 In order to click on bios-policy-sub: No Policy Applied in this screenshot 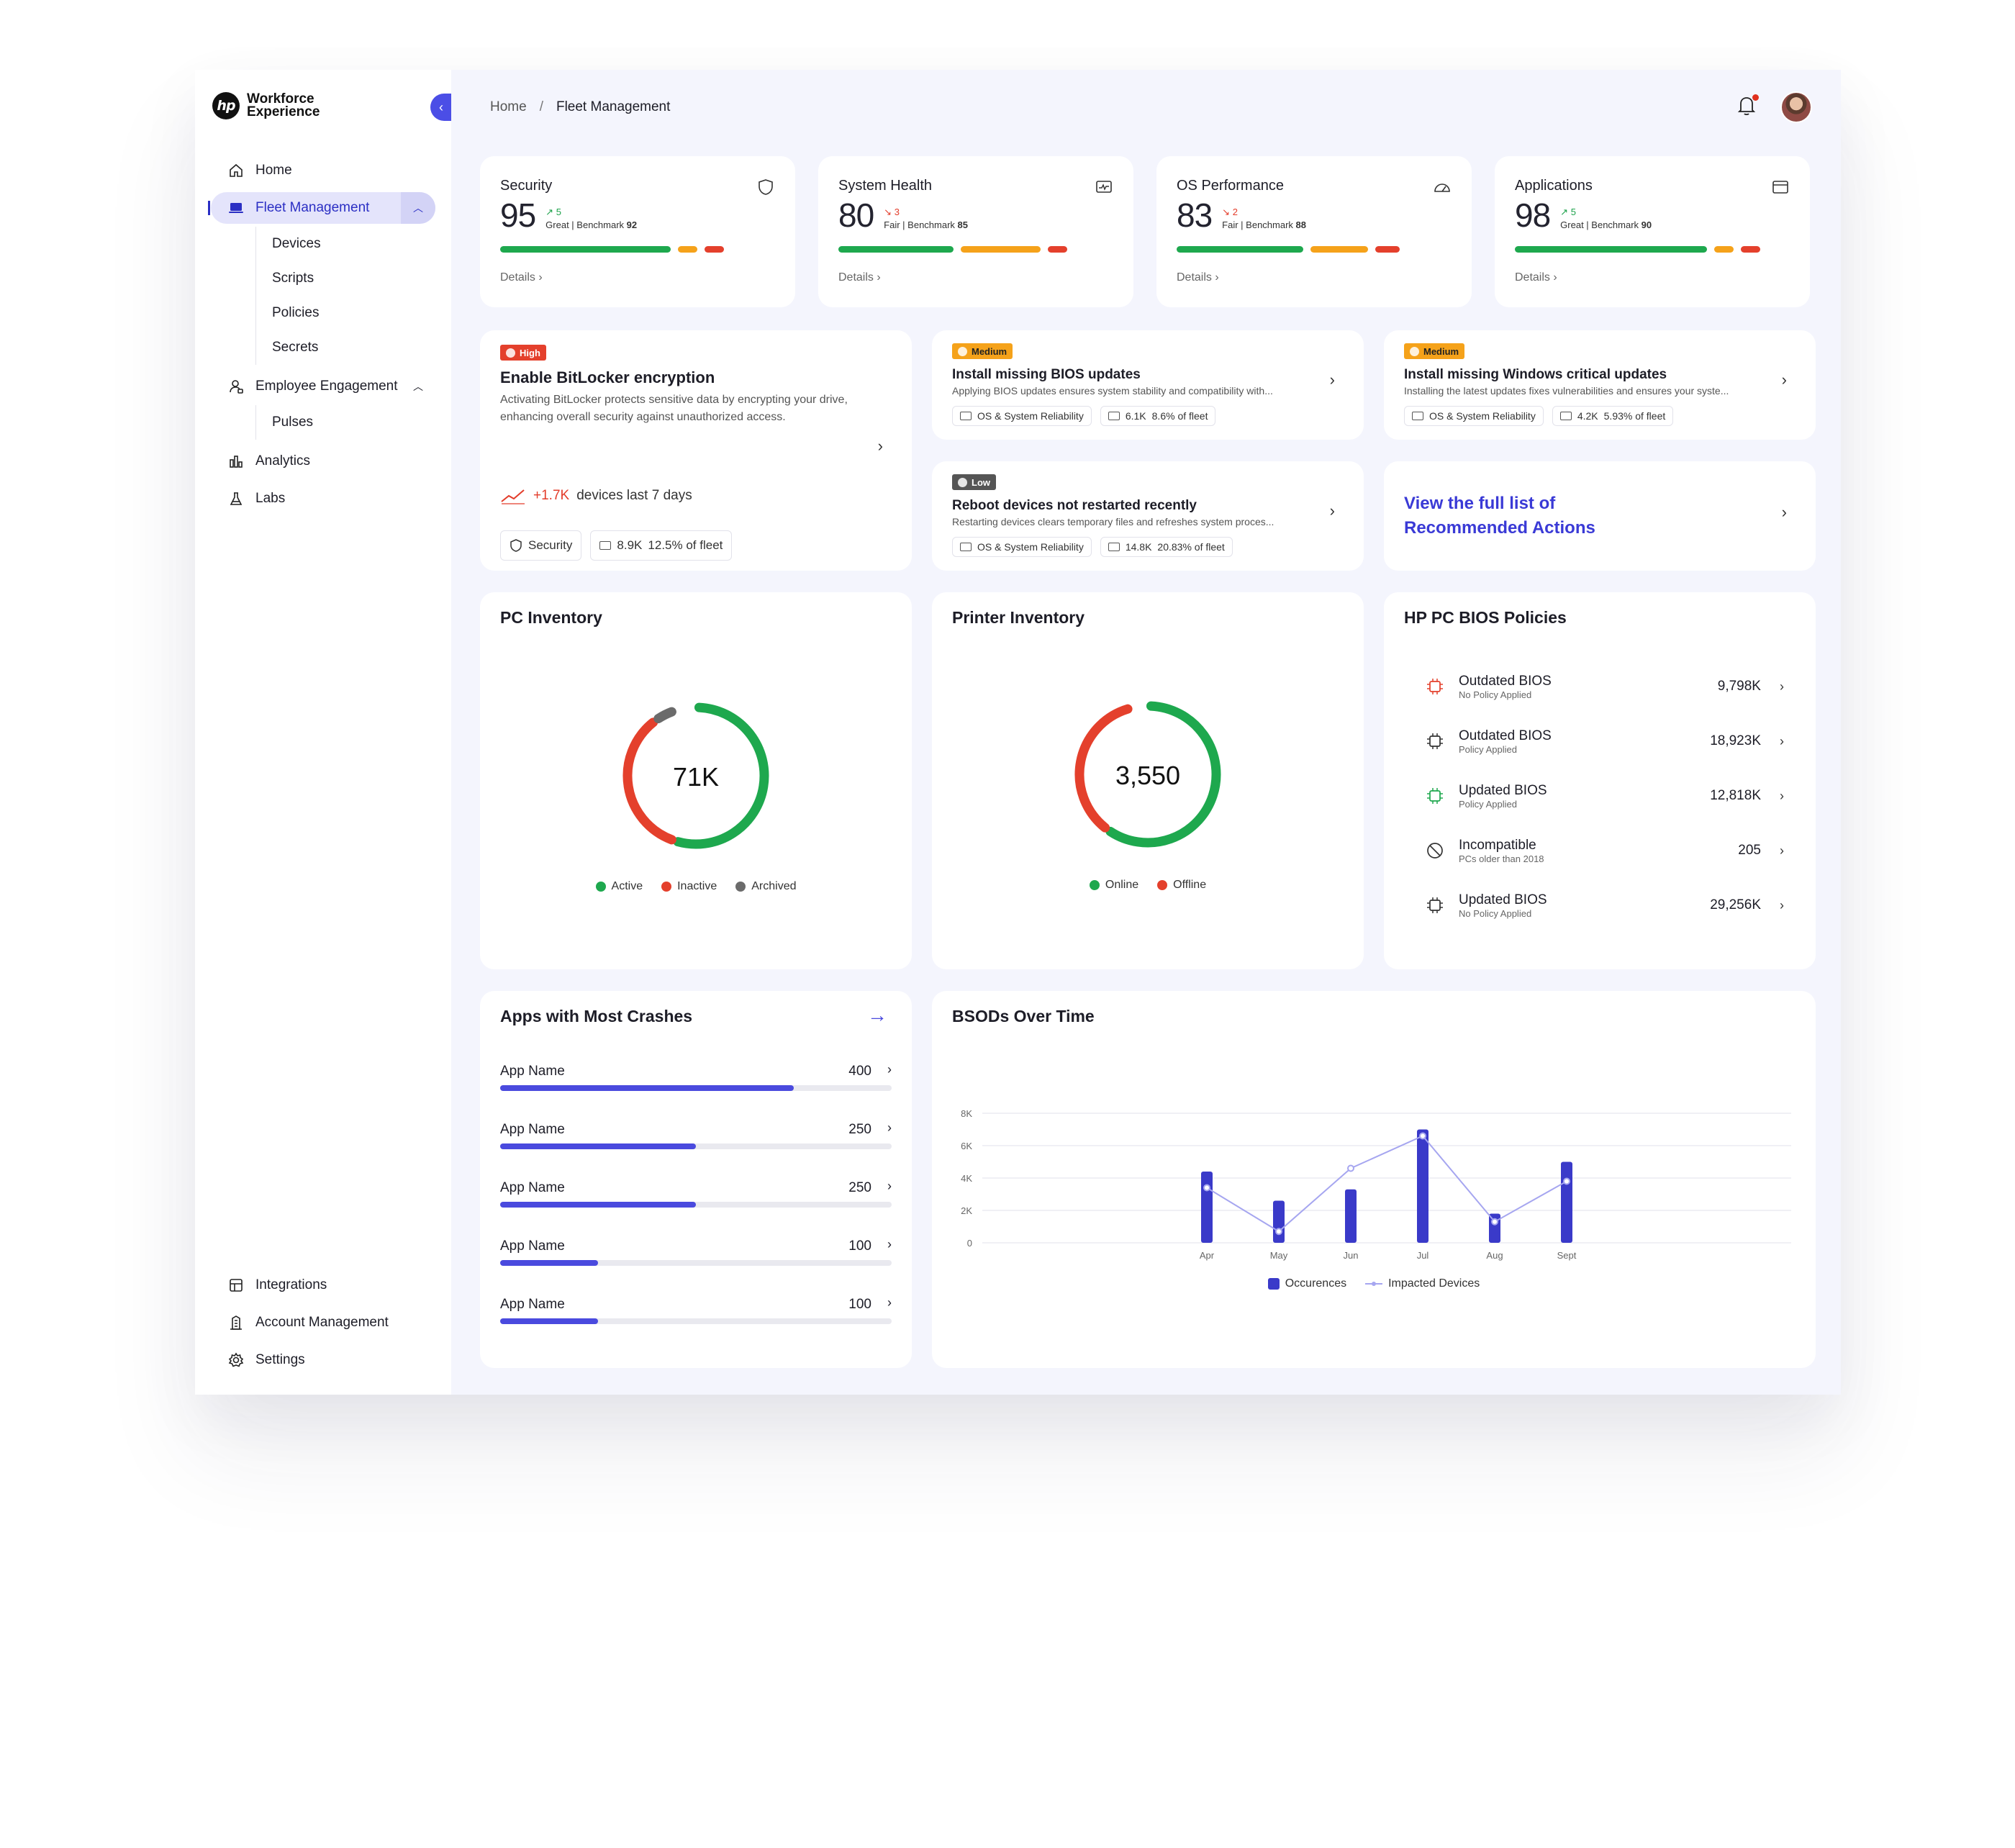, I will do `click(1496, 913)`.